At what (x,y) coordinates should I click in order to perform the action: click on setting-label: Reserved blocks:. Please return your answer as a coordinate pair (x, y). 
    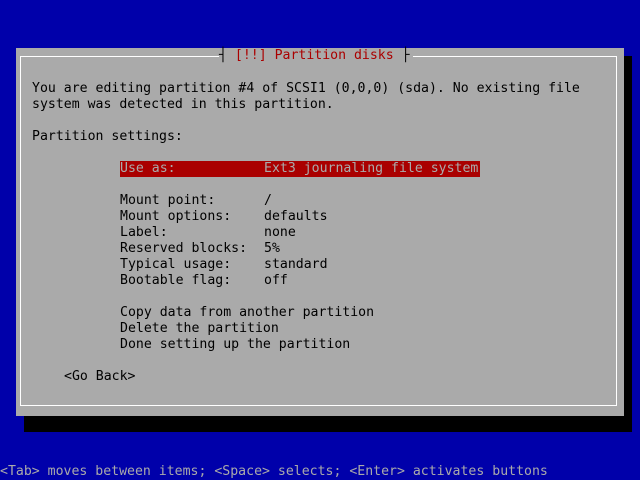
    Looking at the image, I should click on (184, 248).